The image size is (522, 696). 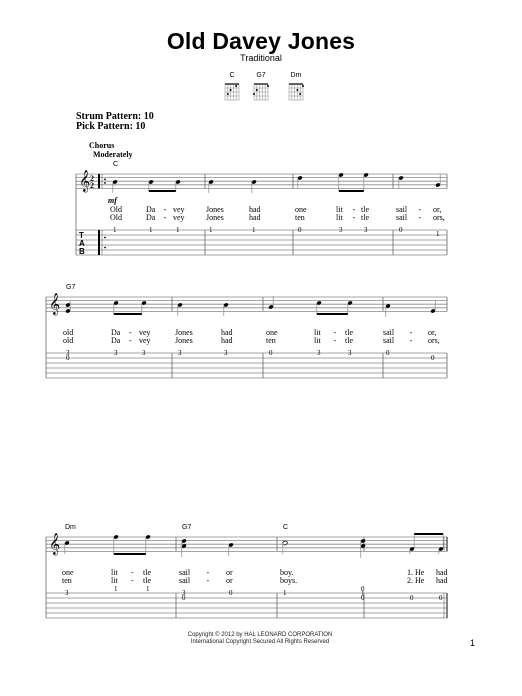 I want to click on tab-clef-label: B, so click(x=82, y=251).